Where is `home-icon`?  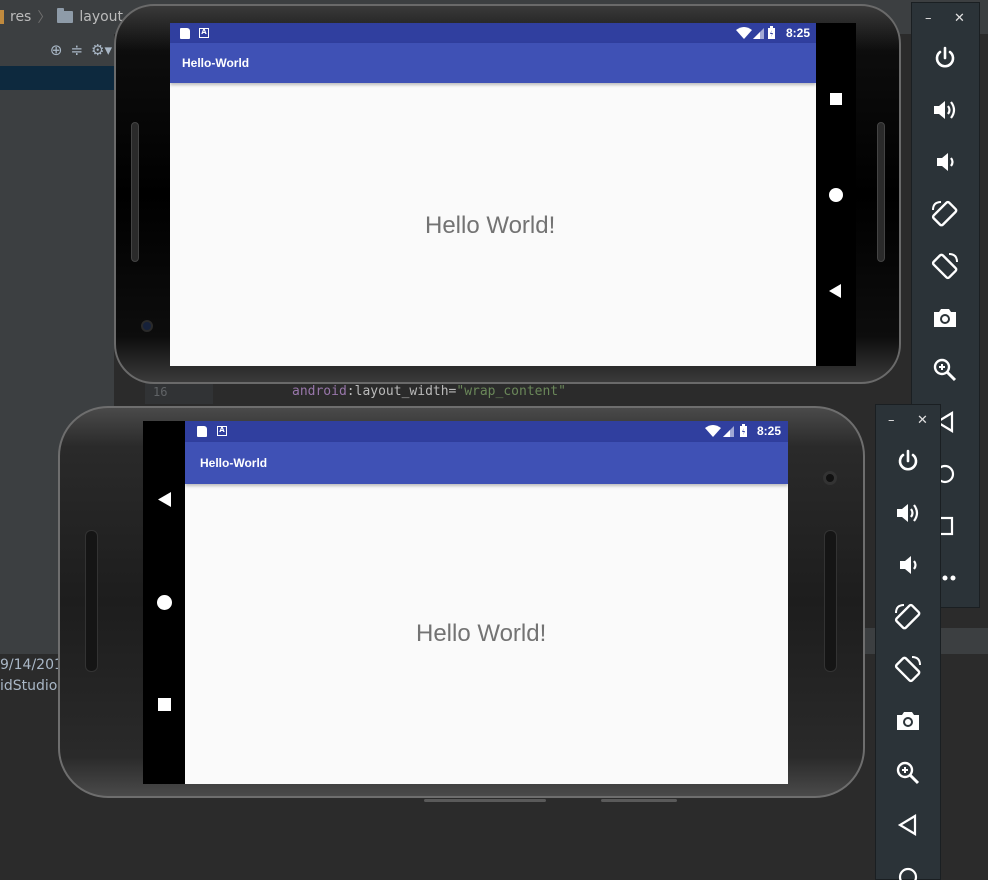
home-icon is located at coordinates (908, 873).